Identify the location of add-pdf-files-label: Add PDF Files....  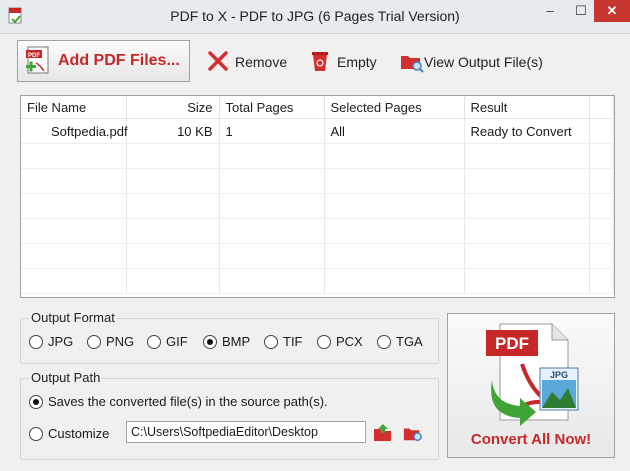
(119, 60).